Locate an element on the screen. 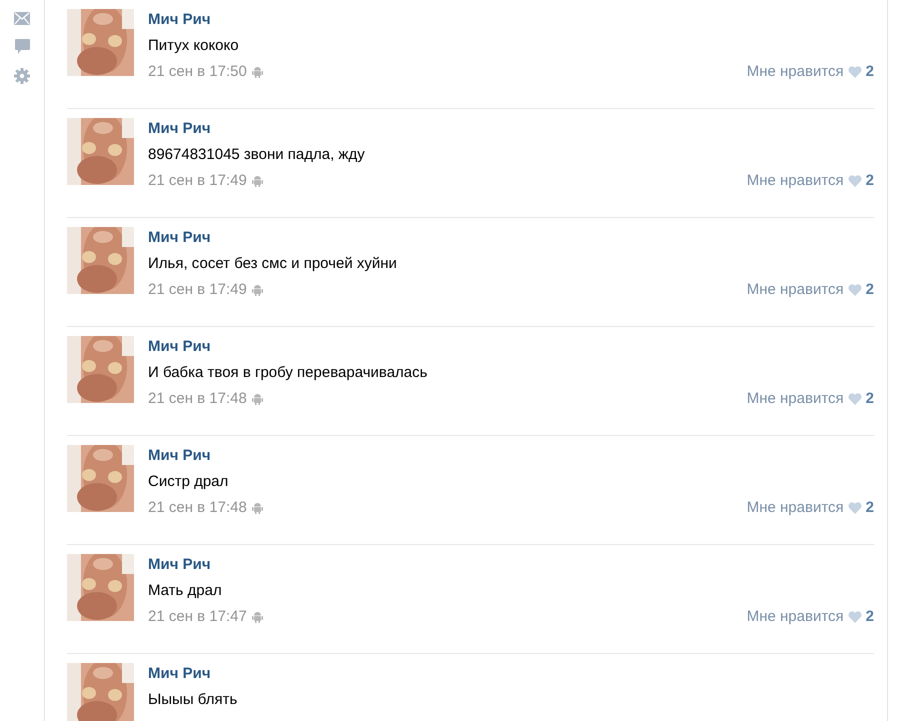 This screenshot has width=915, height=721. comment-text: Питух кококо is located at coordinates (193, 45).